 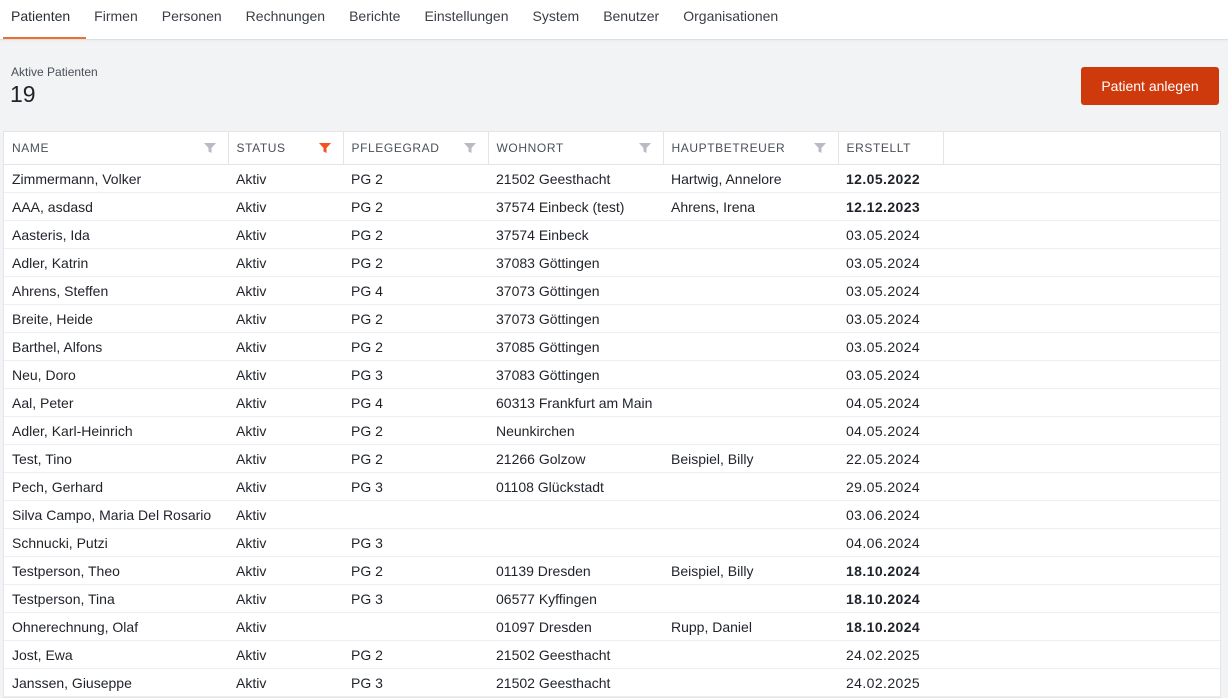 I want to click on tab-einstellungen: Einstellungen, so click(x=470, y=15).